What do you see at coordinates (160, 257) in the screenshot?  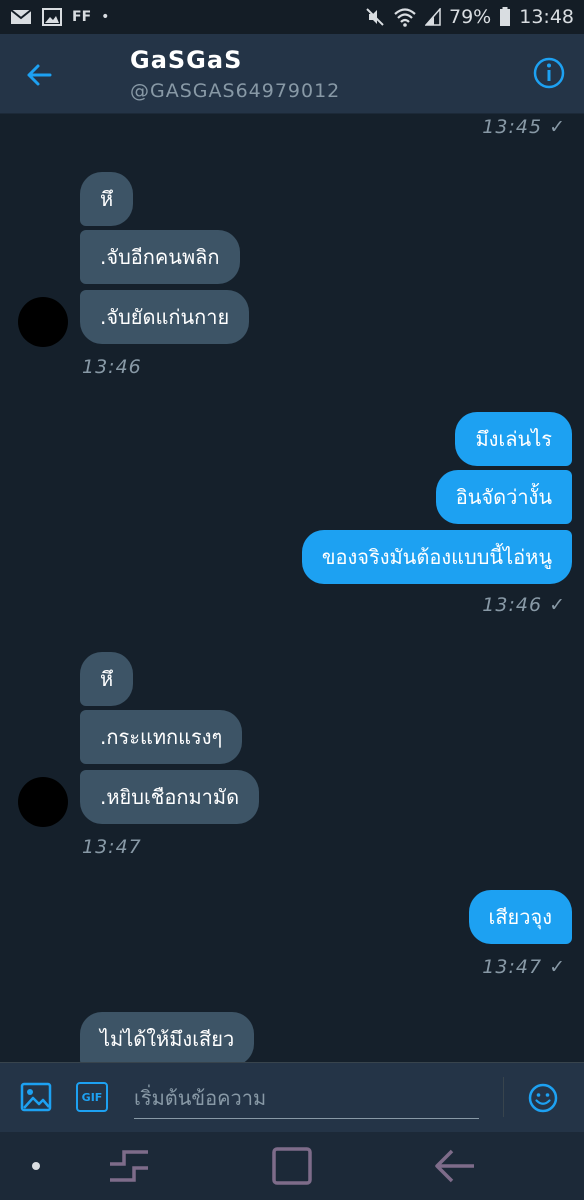 I see `message-bubble-incoming: .จับอีกคนพลิก` at bounding box center [160, 257].